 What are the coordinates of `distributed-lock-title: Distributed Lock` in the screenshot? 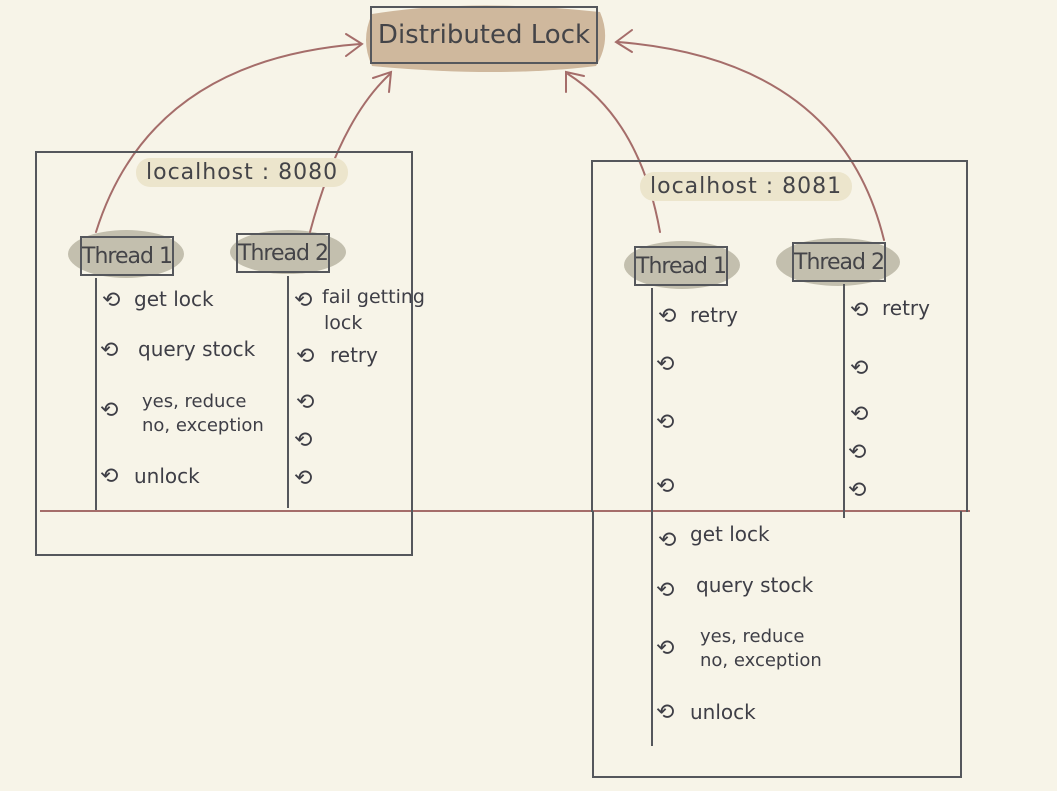 It's located at (484, 35).